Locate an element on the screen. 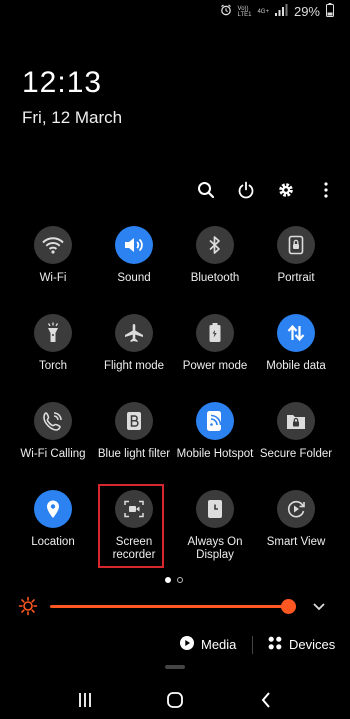 This screenshot has height=719, width=350. smart-view-icon is located at coordinates (296, 509).